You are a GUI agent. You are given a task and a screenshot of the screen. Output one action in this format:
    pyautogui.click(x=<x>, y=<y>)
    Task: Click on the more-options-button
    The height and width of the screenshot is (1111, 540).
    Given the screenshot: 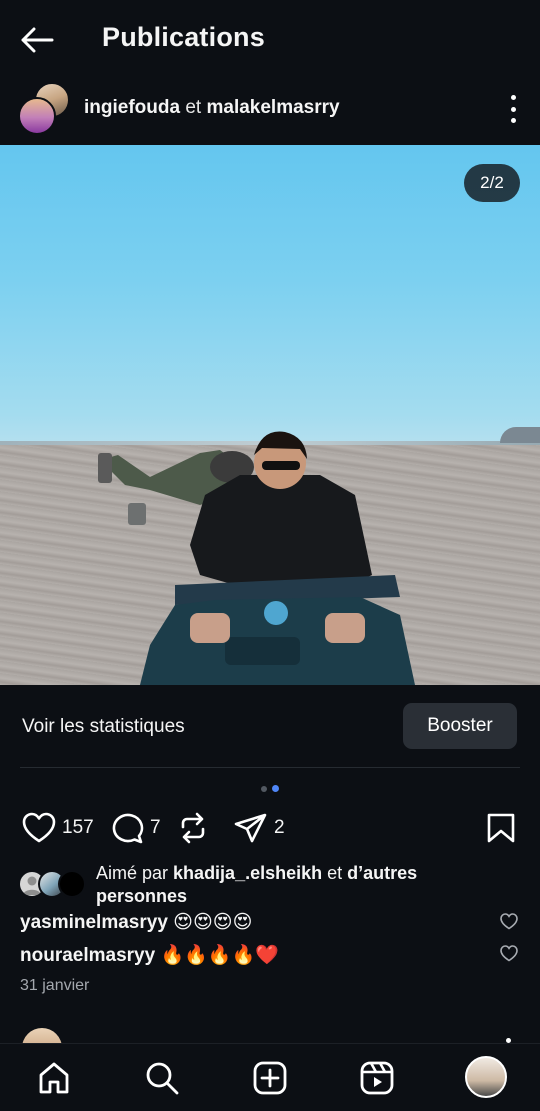 What is the action you would take?
    pyautogui.click(x=513, y=109)
    